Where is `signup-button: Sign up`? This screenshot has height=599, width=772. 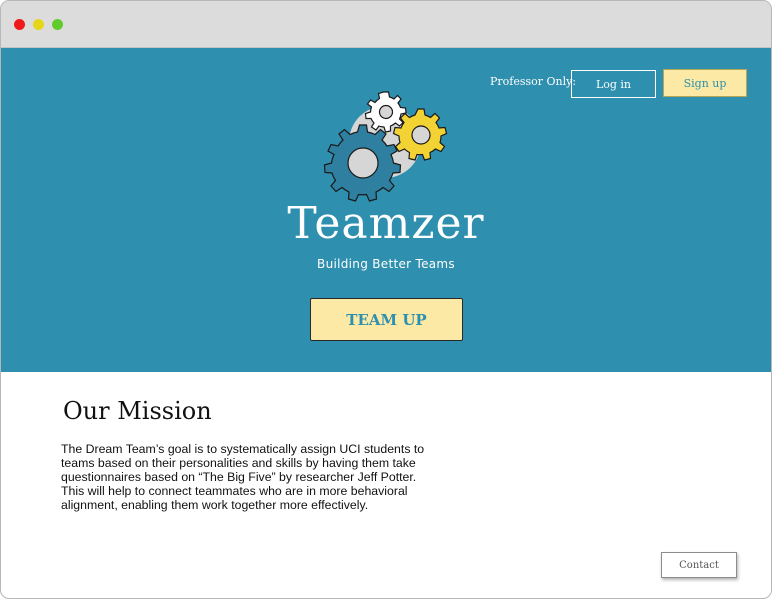
signup-button: Sign up is located at coordinates (705, 83).